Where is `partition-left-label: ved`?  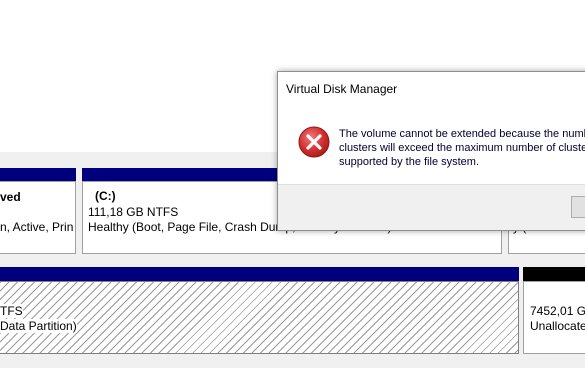
partition-left-label: ved is located at coordinates (10, 197).